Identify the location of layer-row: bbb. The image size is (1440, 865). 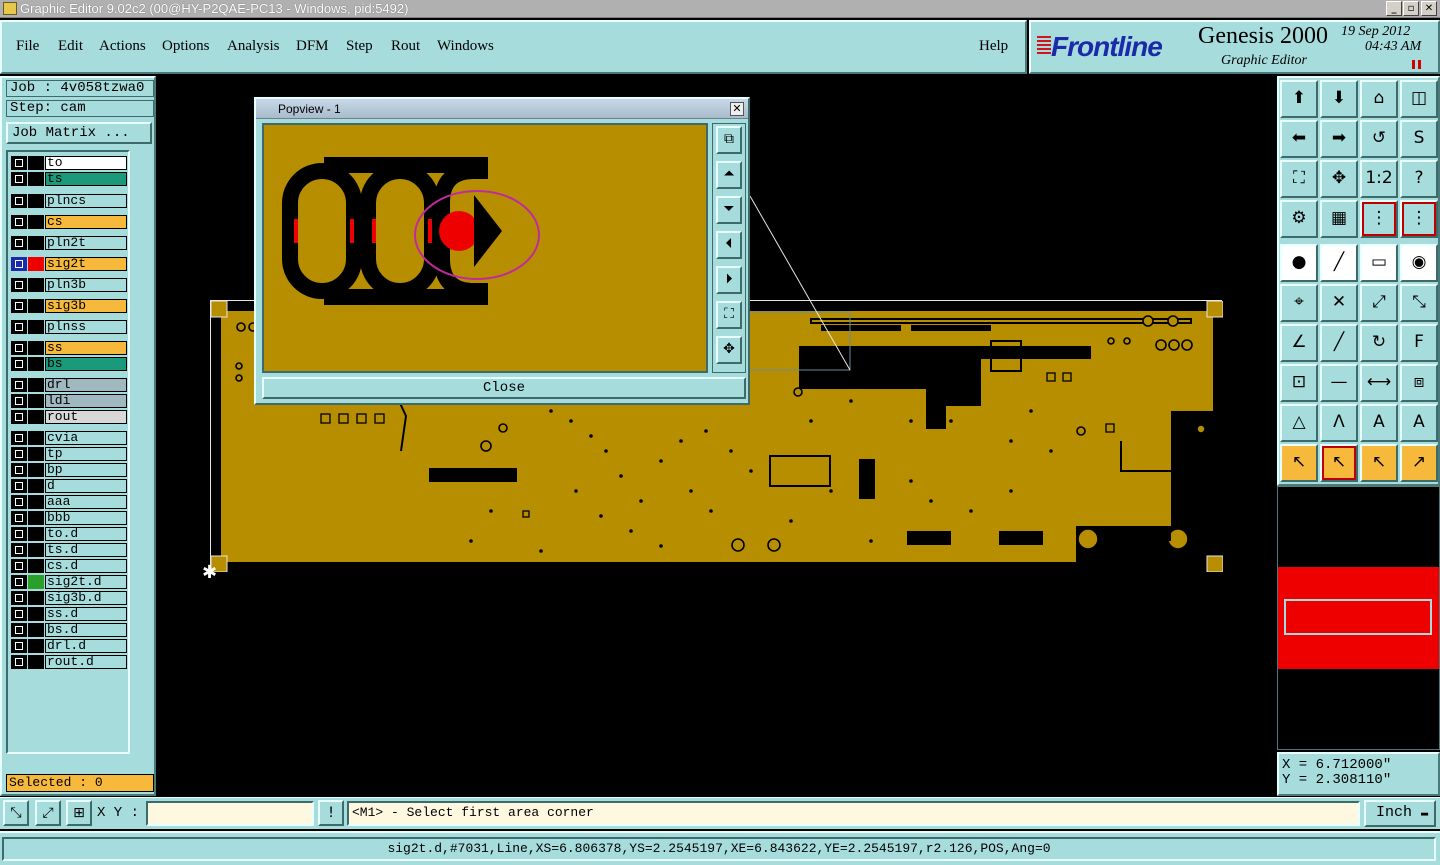
(69, 518).